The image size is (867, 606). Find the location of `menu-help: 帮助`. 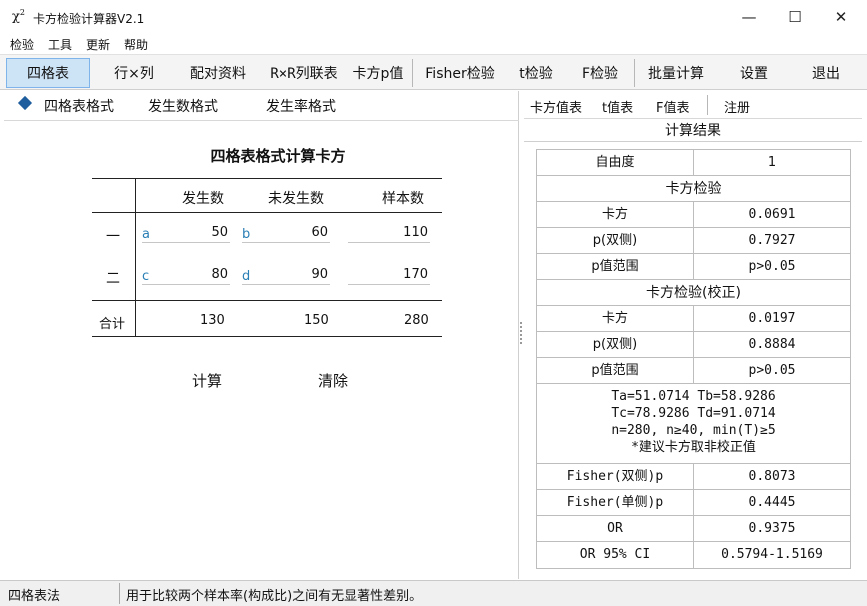

menu-help: 帮助 is located at coordinates (136, 44).